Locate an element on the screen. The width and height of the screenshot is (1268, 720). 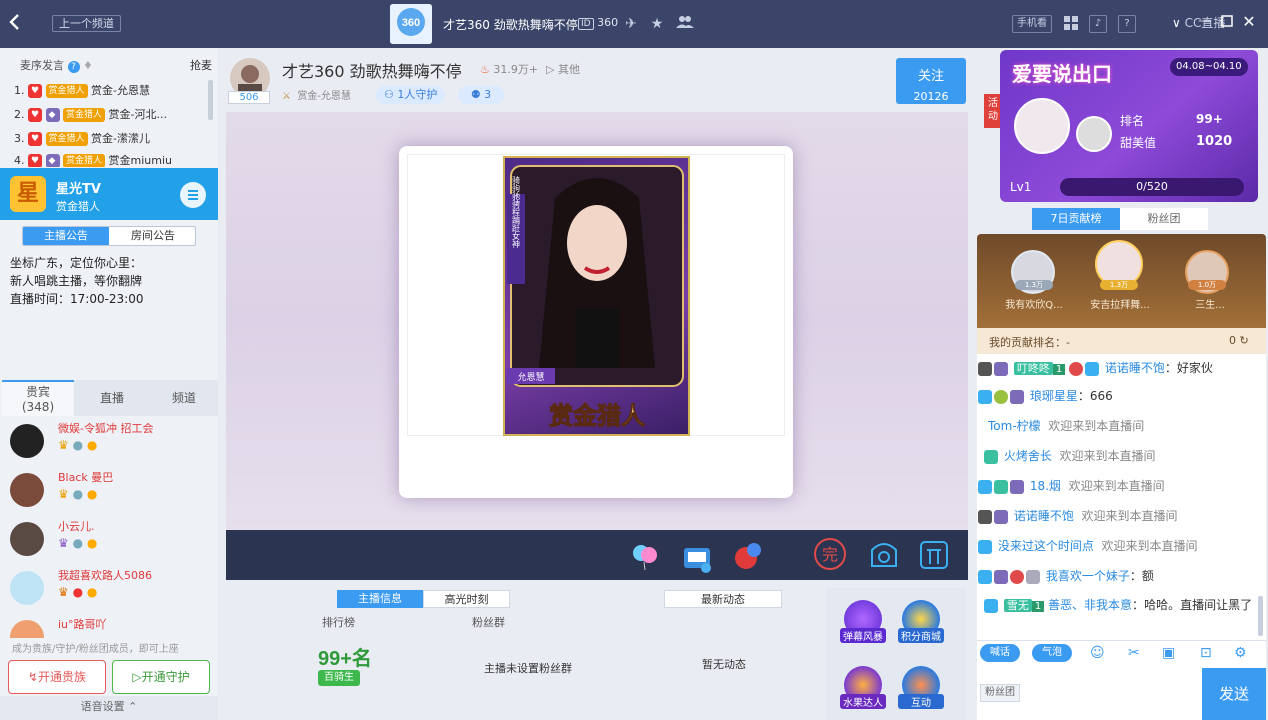
follow-label: 关注 is located at coordinates (930, 76).